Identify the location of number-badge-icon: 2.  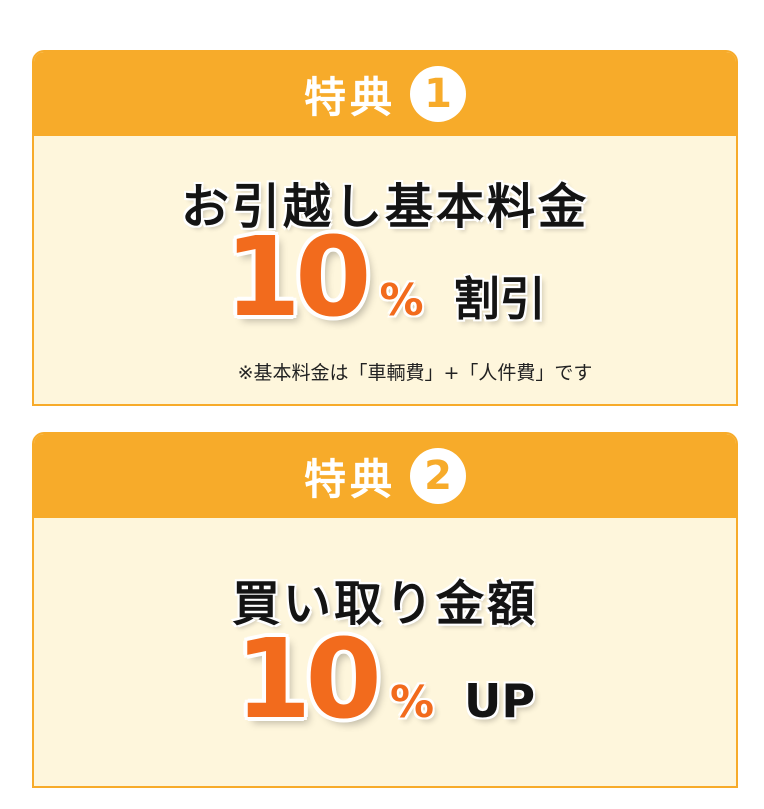
(438, 476).